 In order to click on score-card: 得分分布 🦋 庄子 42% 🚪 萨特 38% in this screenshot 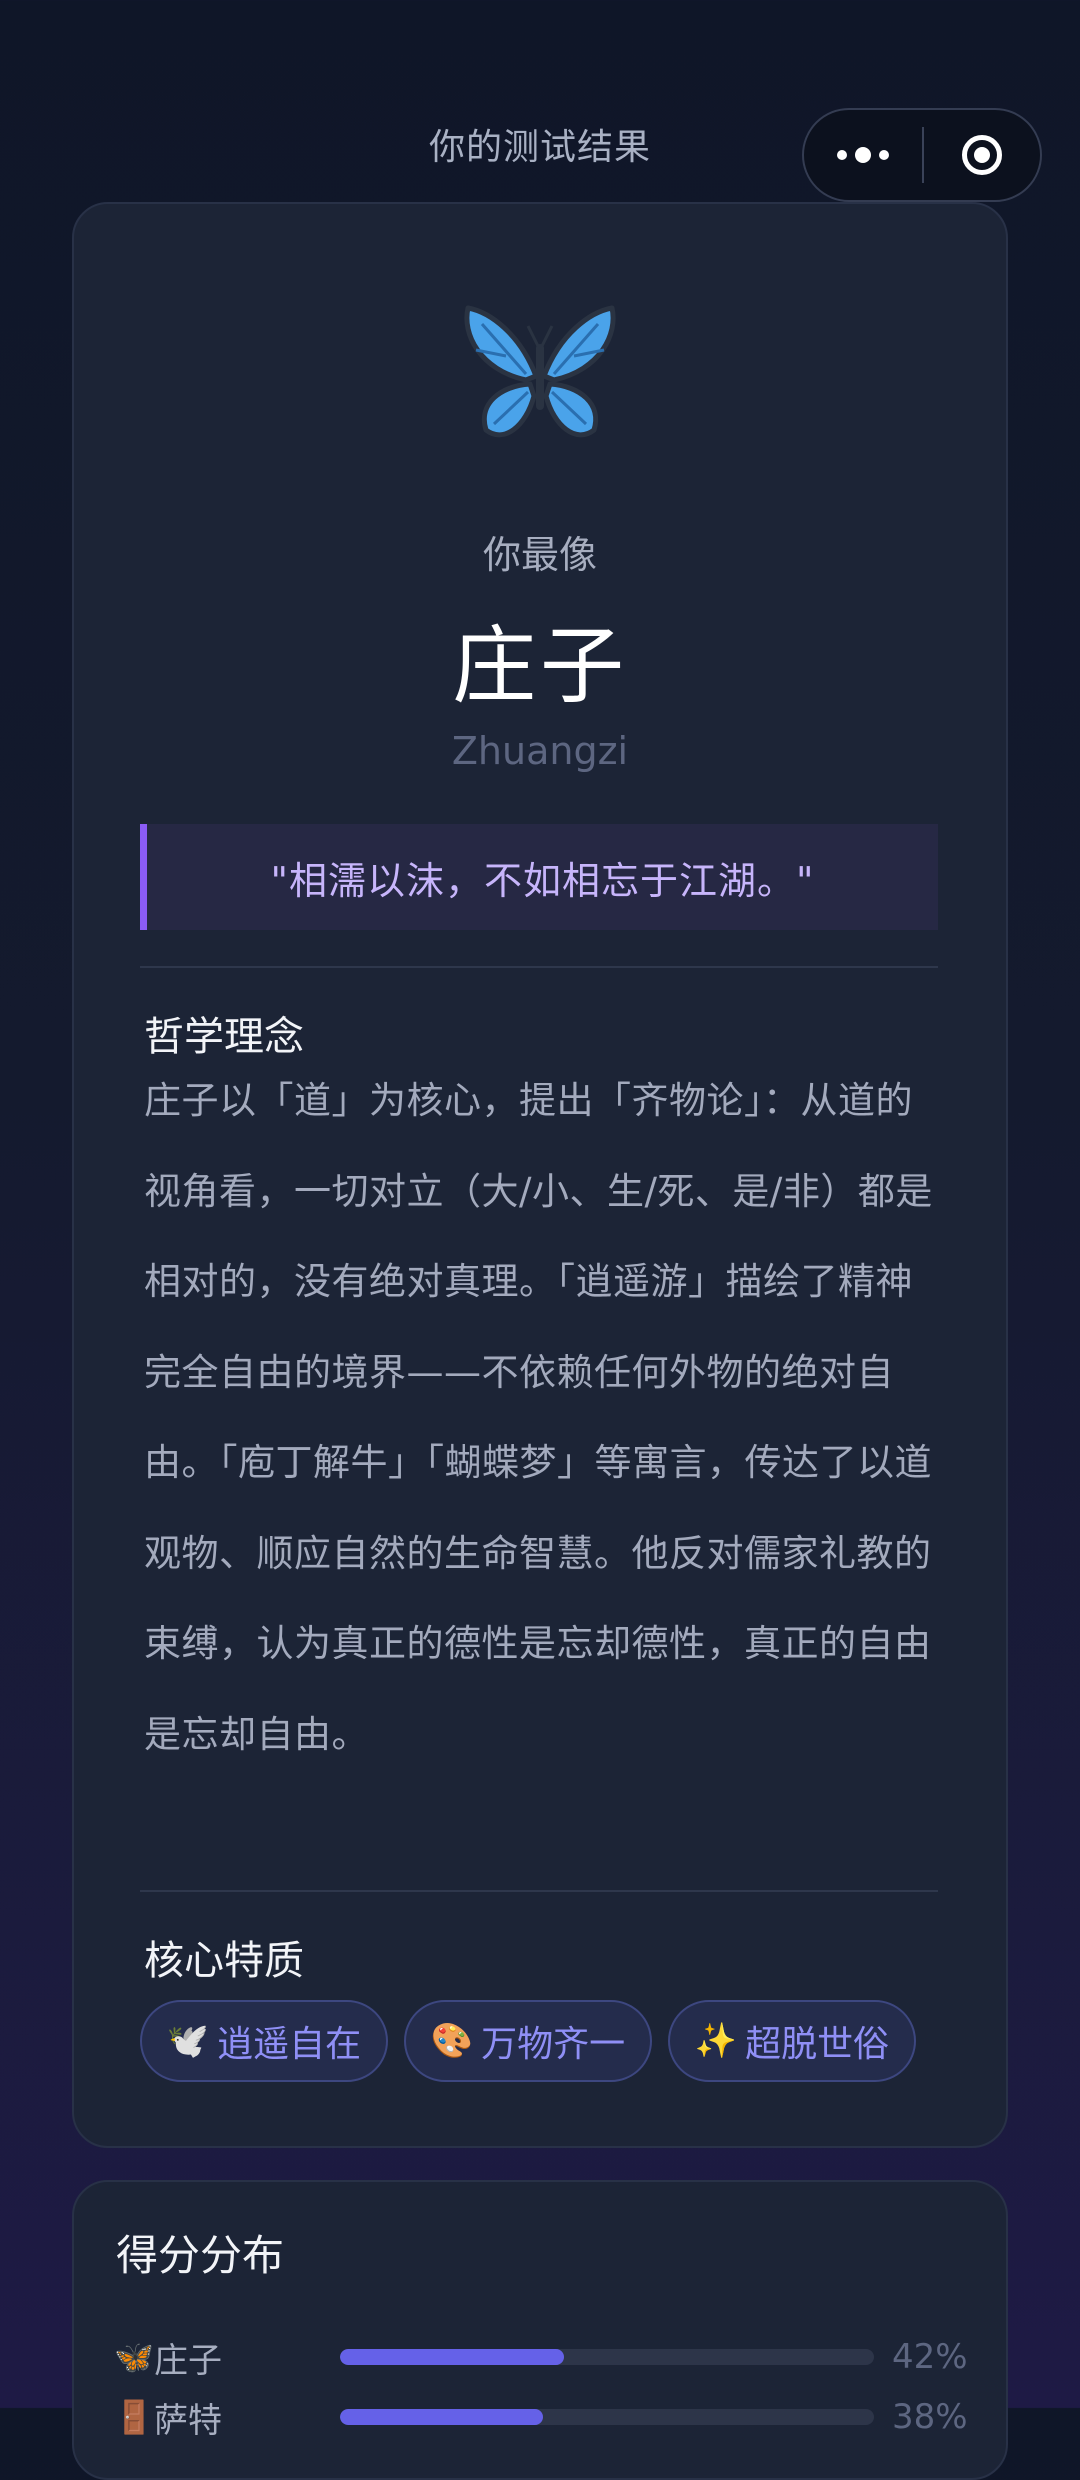, I will do `click(540, 2330)`.